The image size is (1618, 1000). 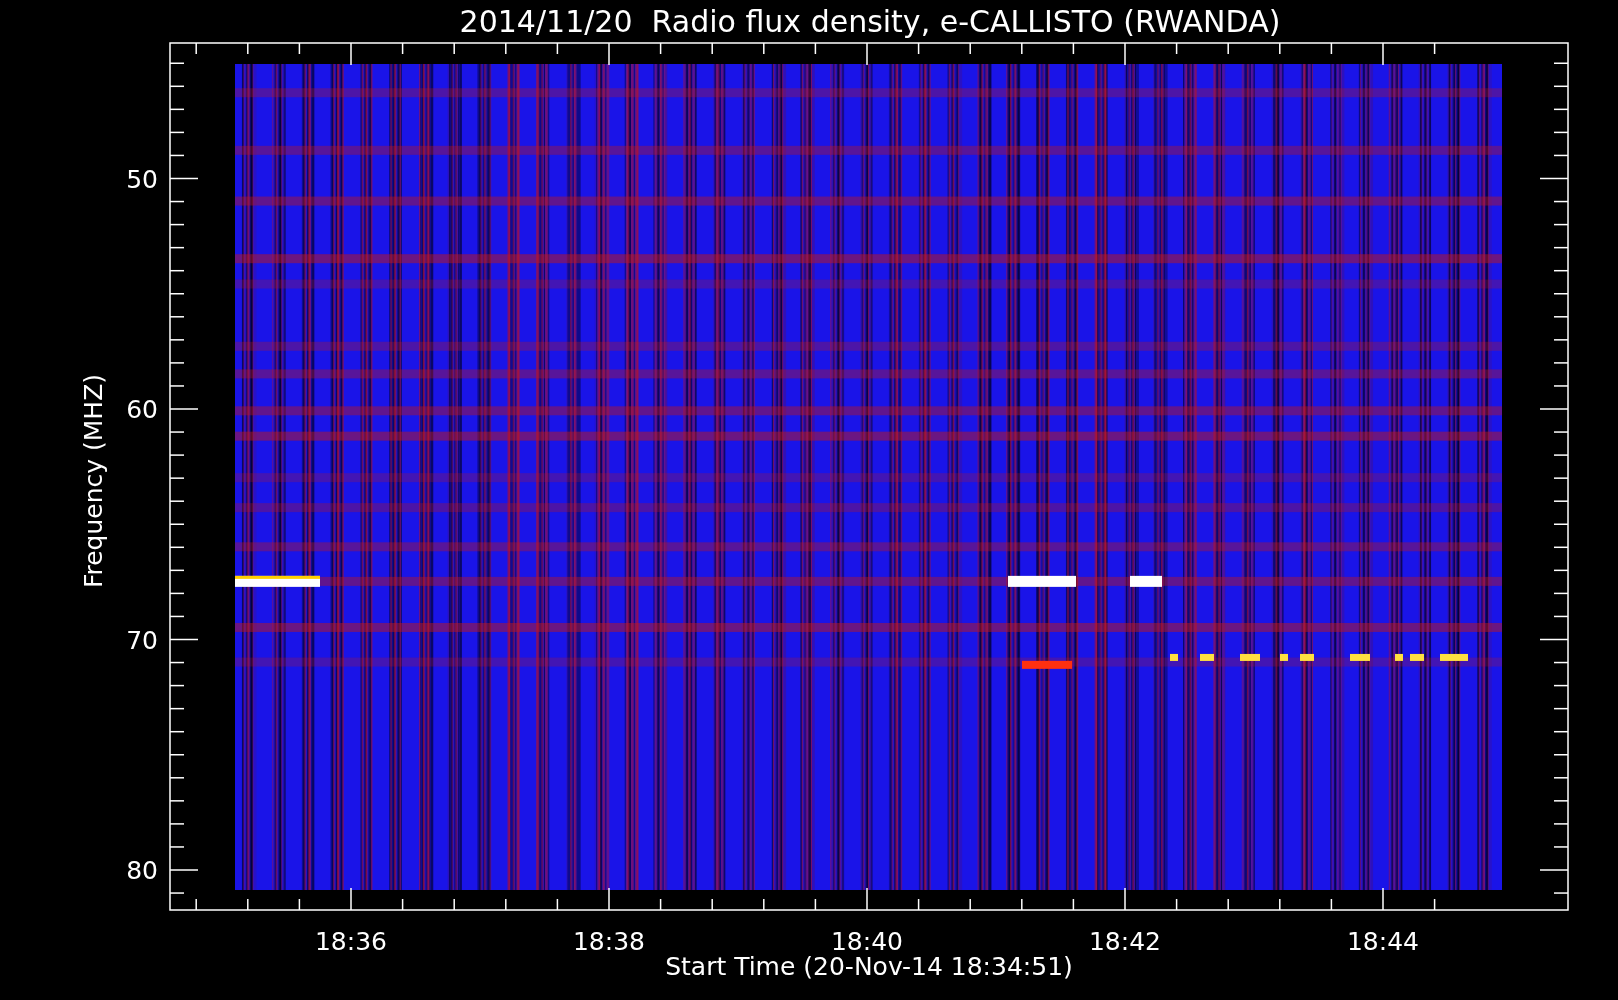 I want to click on x-tick-label: 18:38, so click(x=609, y=941).